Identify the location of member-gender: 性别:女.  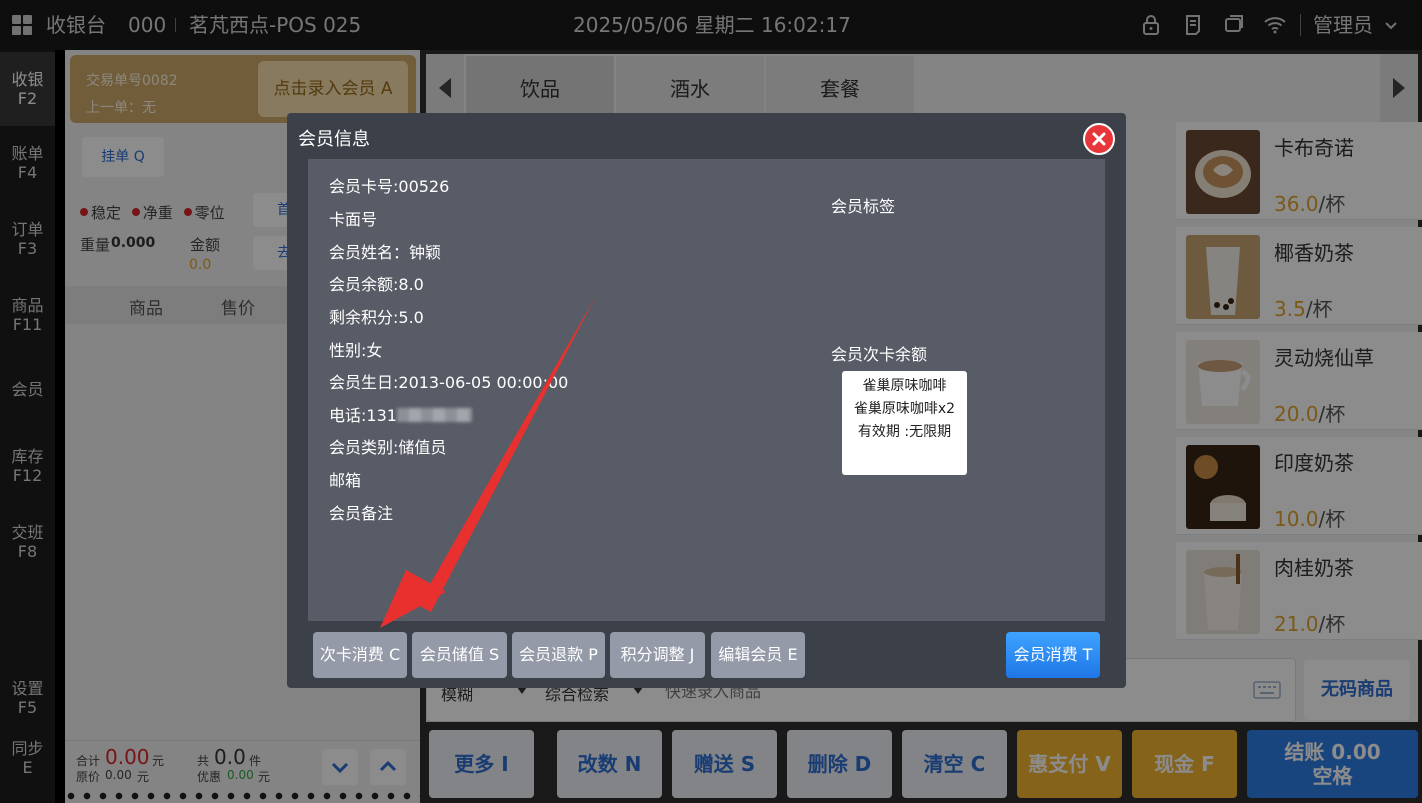
(356, 350).